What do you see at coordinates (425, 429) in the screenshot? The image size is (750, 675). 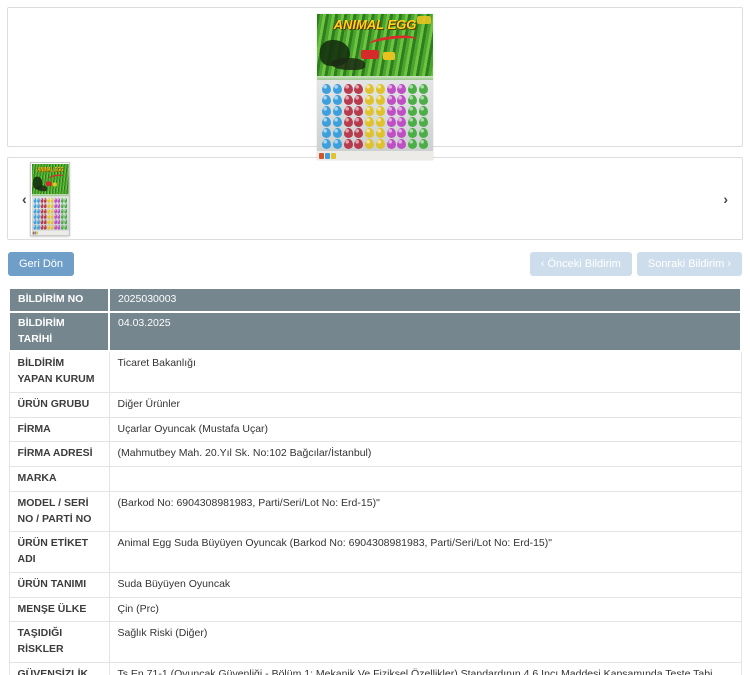 I see `field-value: Uçarlar Oyuncak (Mustafa Uçar)` at bounding box center [425, 429].